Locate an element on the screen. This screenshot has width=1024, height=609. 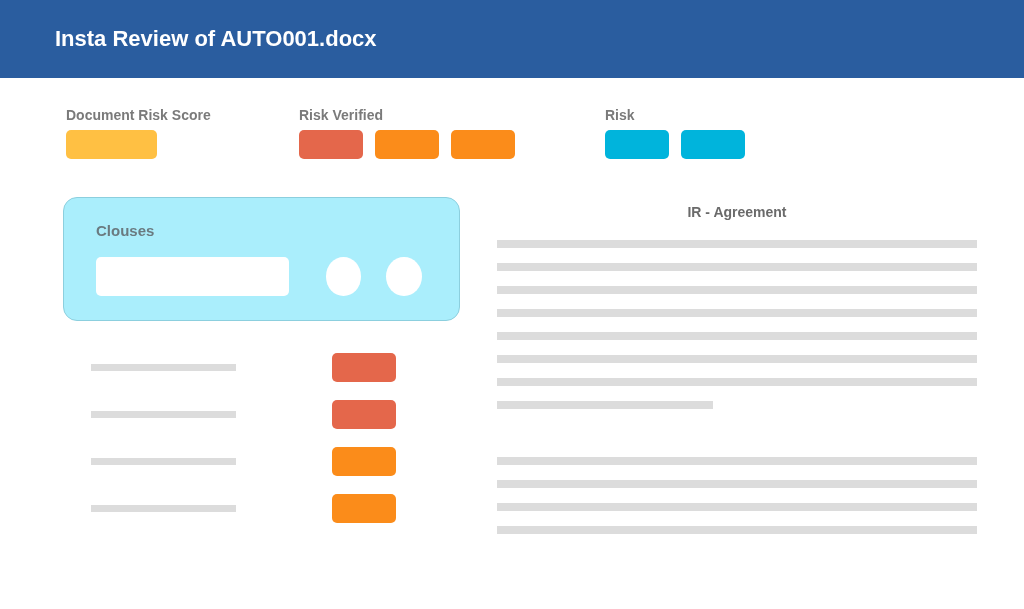
score-label: Risk is located at coordinates (620, 115).